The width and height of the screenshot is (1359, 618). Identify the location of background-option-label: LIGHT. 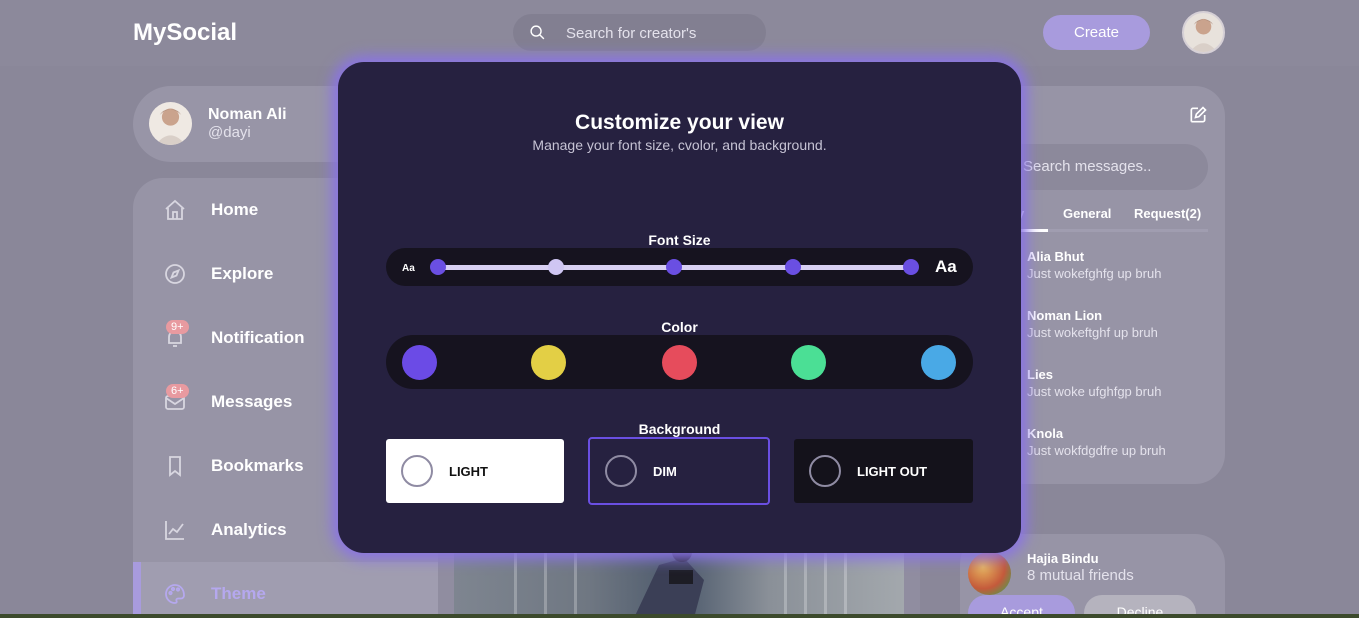
(468, 471).